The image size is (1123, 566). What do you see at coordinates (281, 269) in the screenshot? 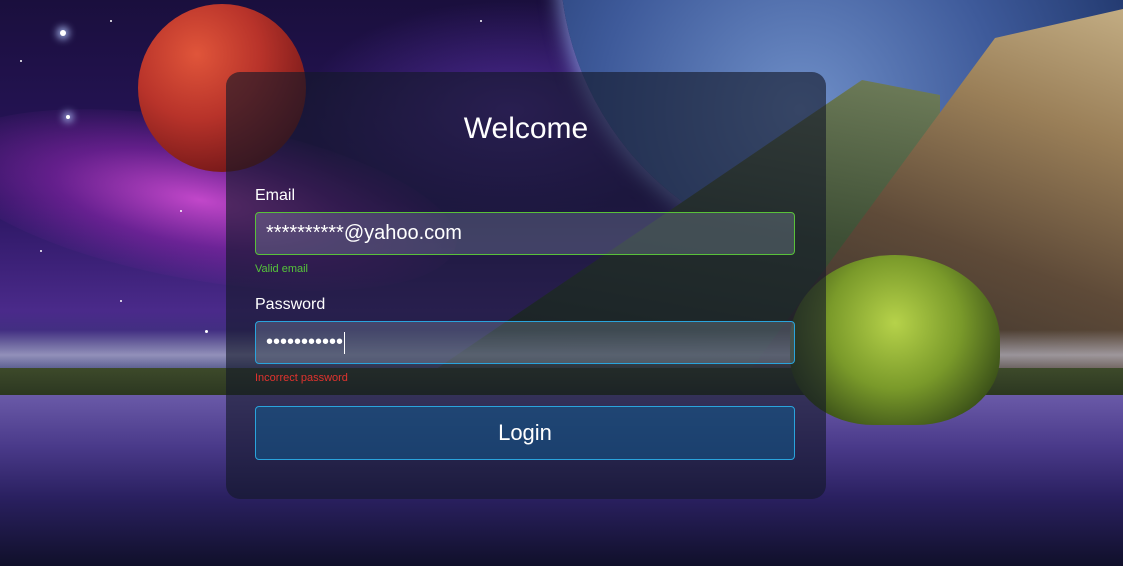
I see `email-valid-hint: Valid email` at bounding box center [281, 269].